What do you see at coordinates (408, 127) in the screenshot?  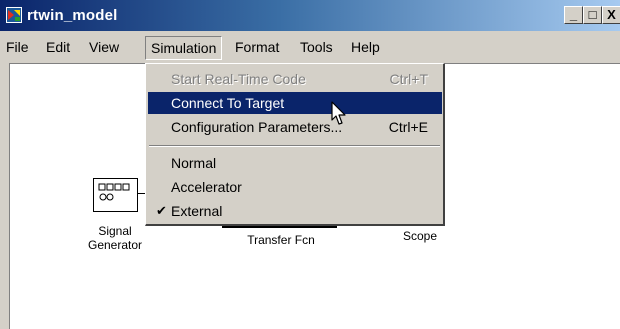 I see `menu-item-shortcut: Ctrl+E` at bounding box center [408, 127].